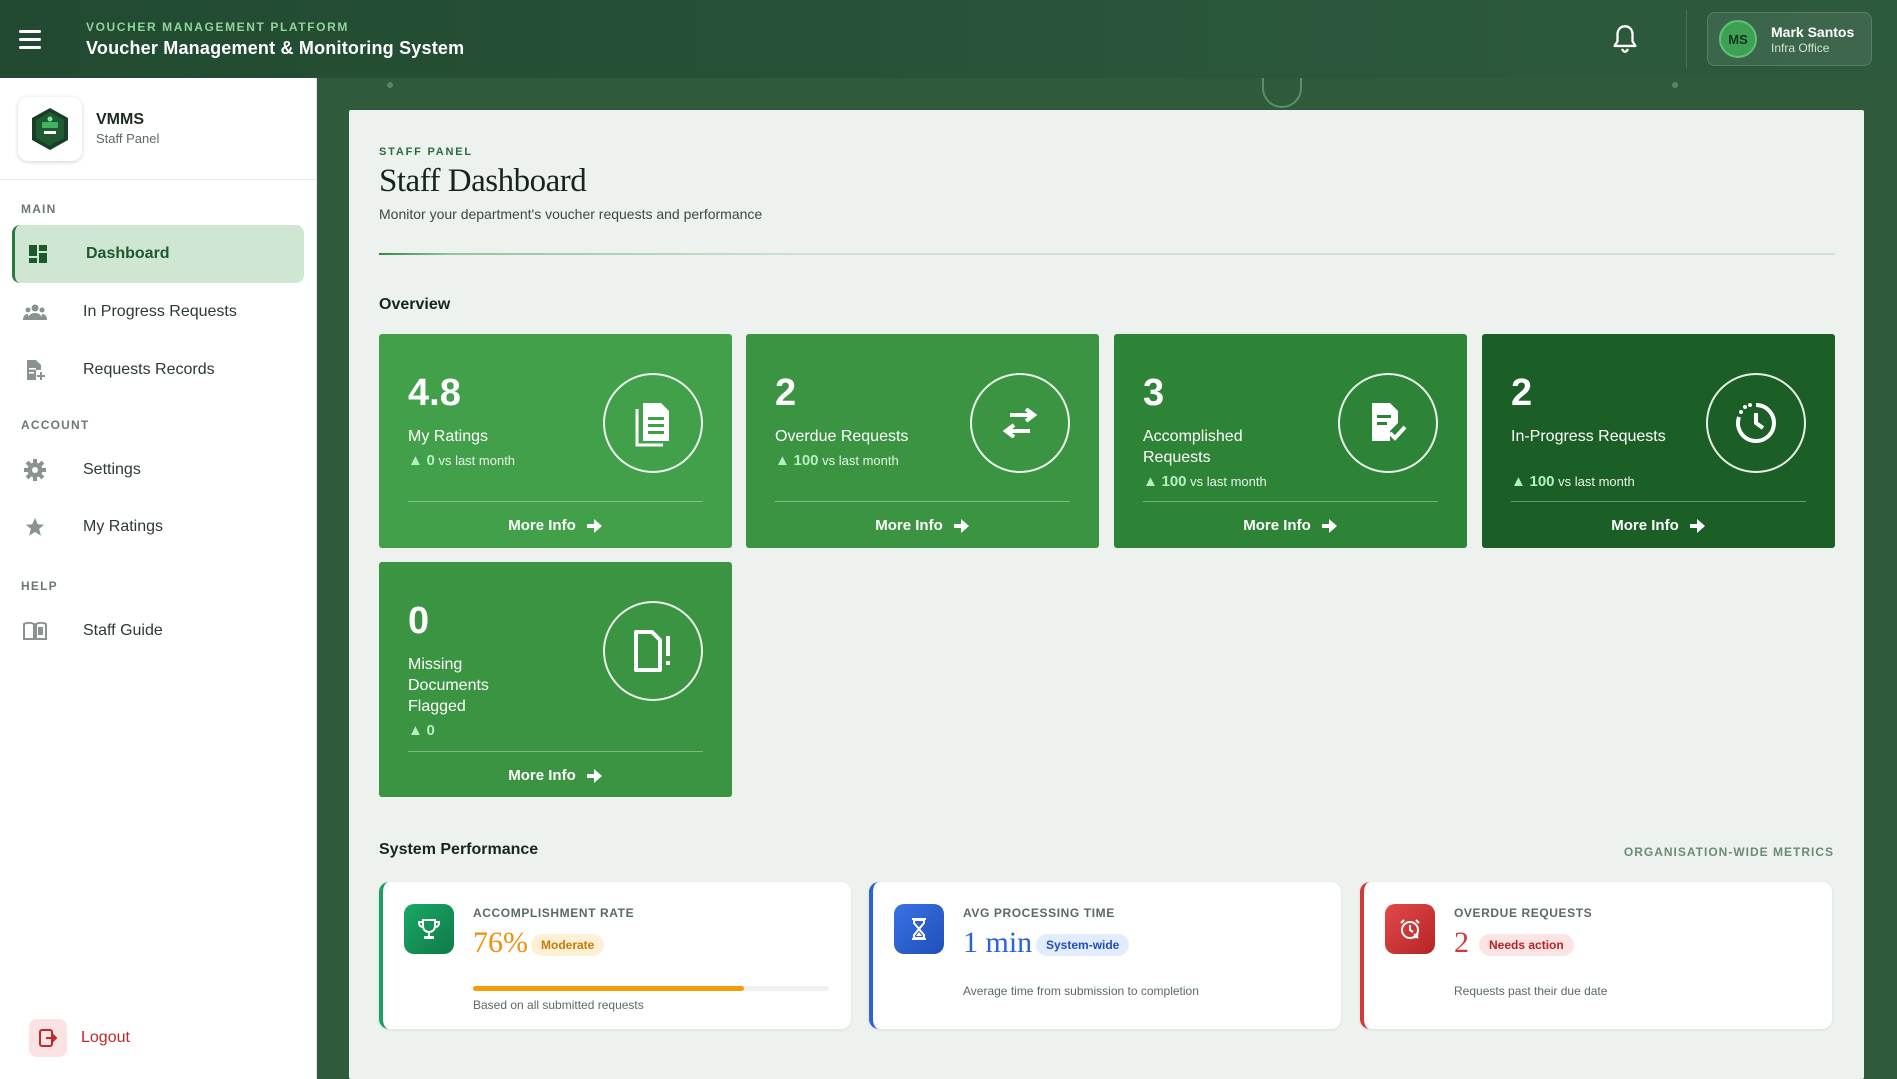 The image size is (1897, 1079). I want to click on status-badge: System-wide, so click(1083, 945).